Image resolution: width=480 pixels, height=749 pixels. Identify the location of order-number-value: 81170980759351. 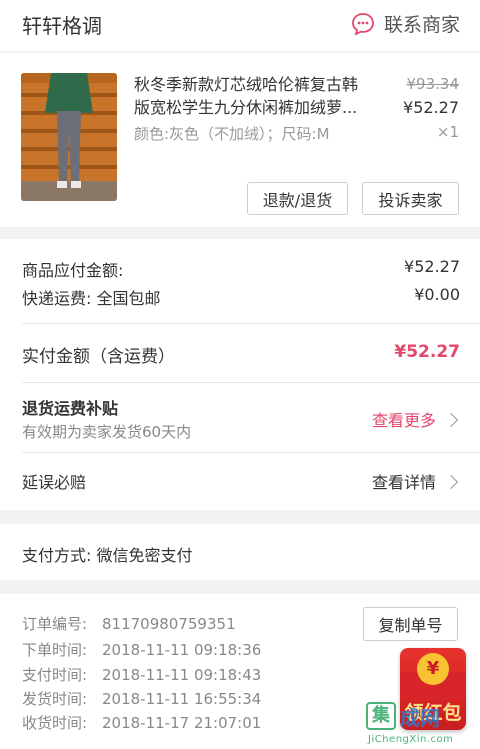
(169, 624).